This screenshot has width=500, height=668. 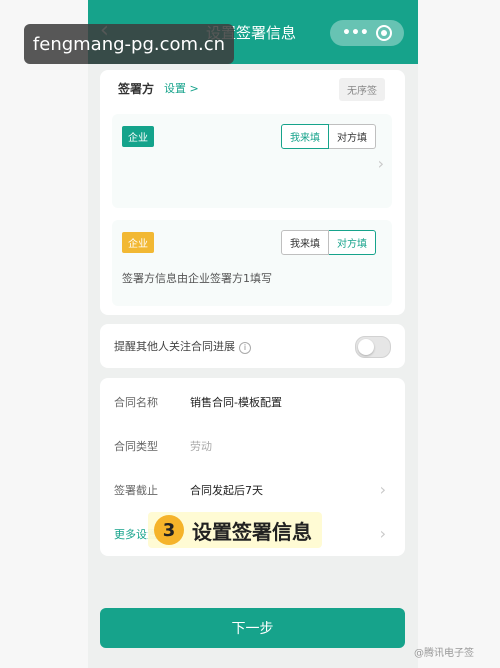 I want to click on step-number-badge: 3, so click(x=169, y=530).